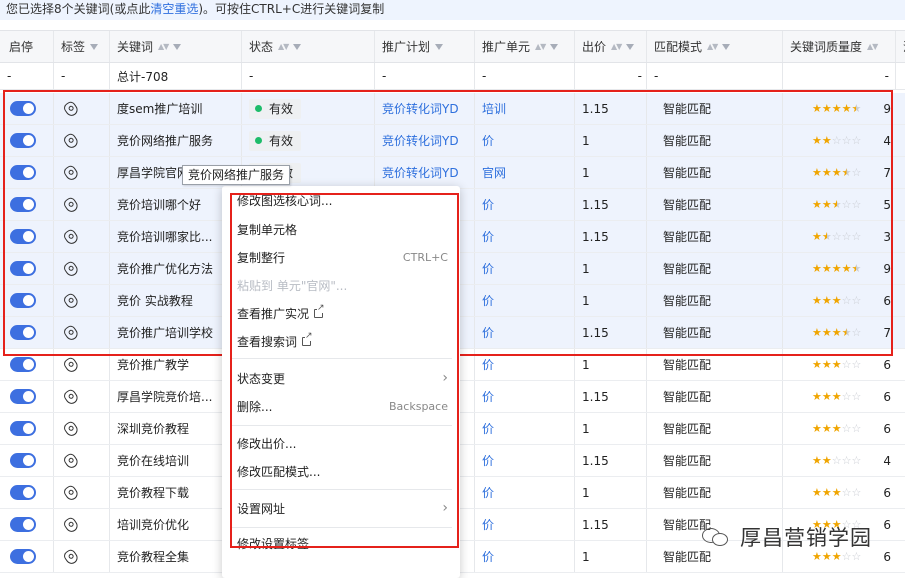 Image resolution: width=905 pixels, height=578 pixels. I want to click on clear-selection-link: 清空重选, so click(174, 9).